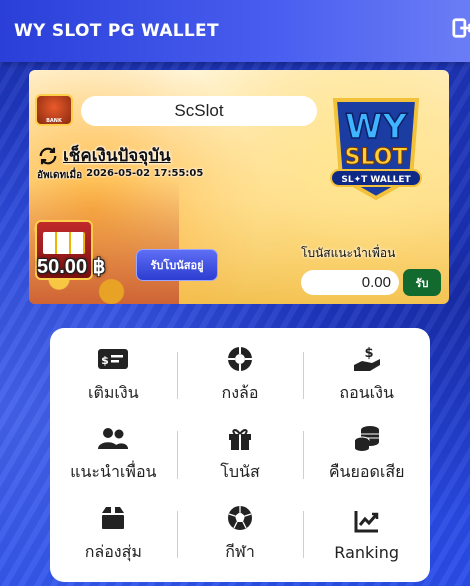 The image size is (470, 586). What do you see at coordinates (376, 127) in the screenshot?
I see `logo-text-wy: WY` at bounding box center [376, 127].